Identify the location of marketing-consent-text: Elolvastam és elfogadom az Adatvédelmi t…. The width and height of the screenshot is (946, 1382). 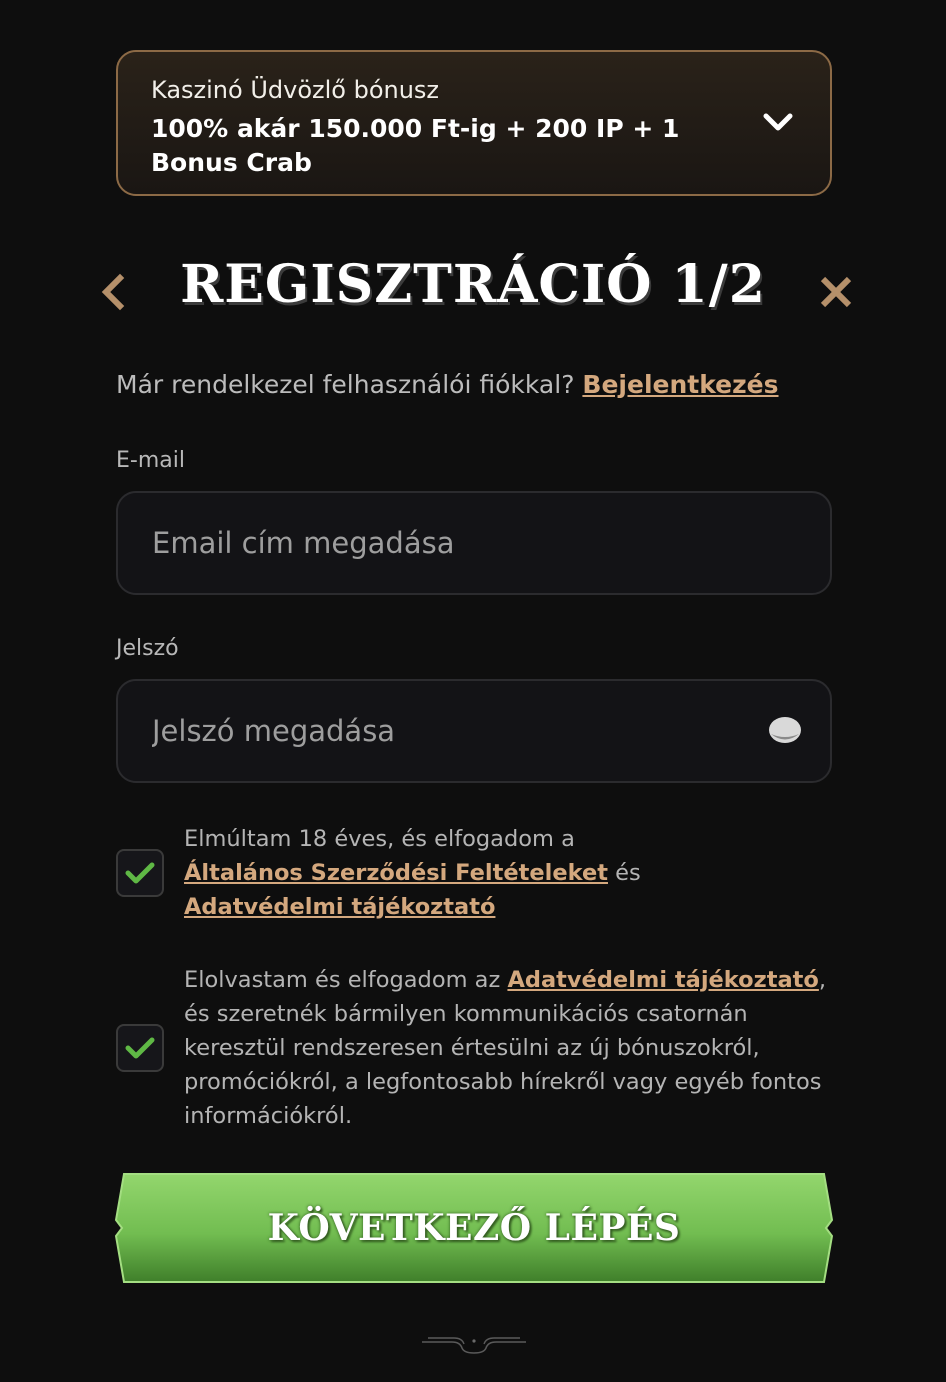
(514, 1048).